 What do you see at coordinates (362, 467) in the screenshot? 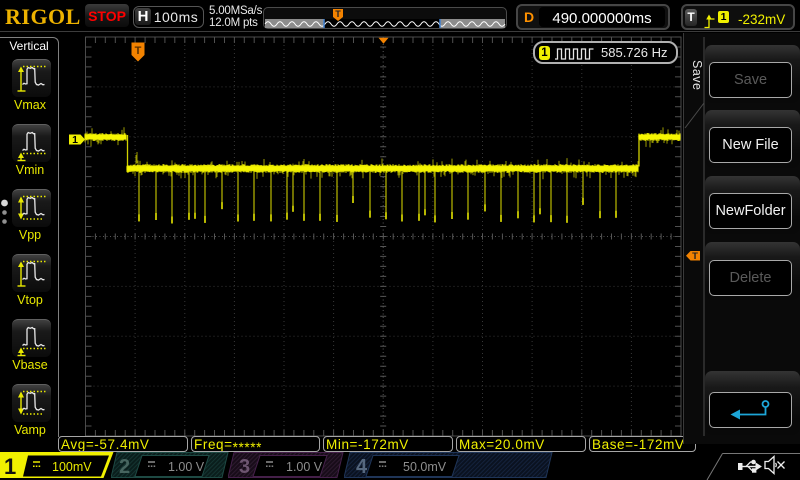
I see `svg-text: 4` at bounding box center [362, 467].